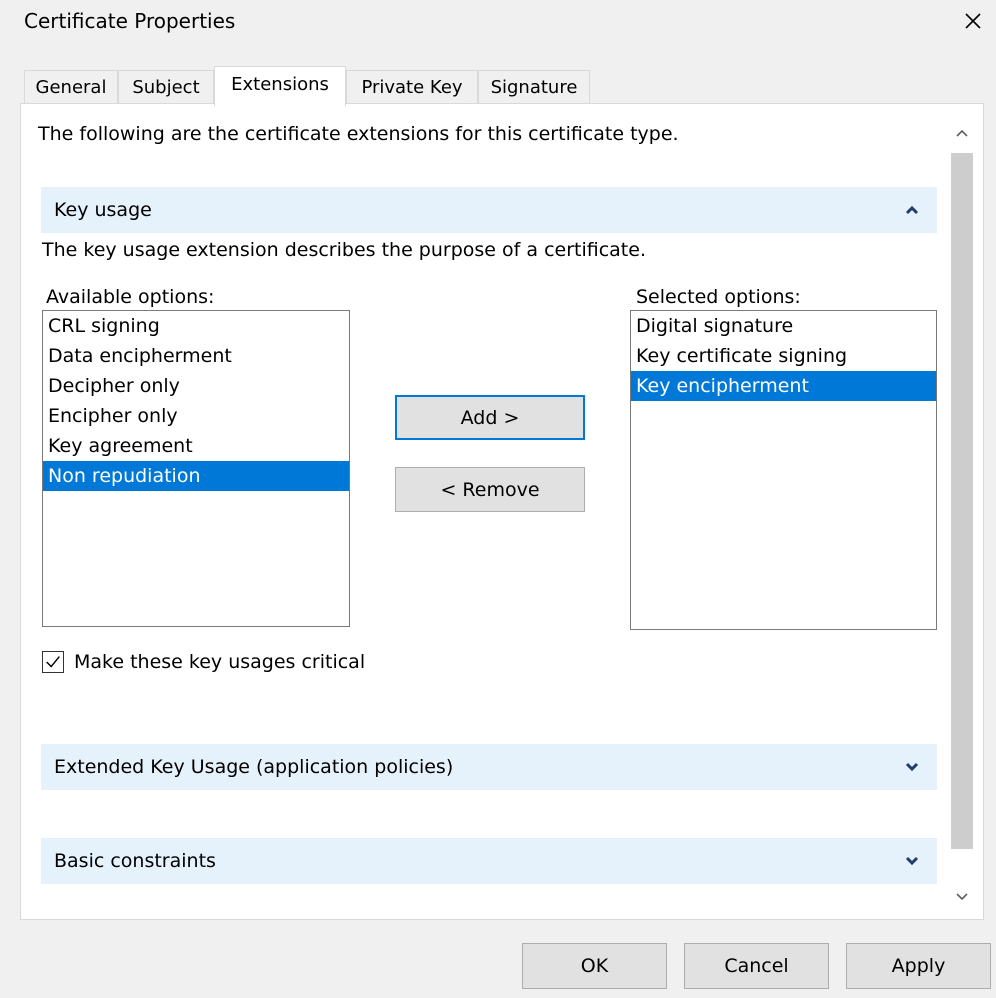  What do you see at coordinates (490, 489) in the screenshot?
I see `remove-button: < Remove` at bounding box center [490, 489].